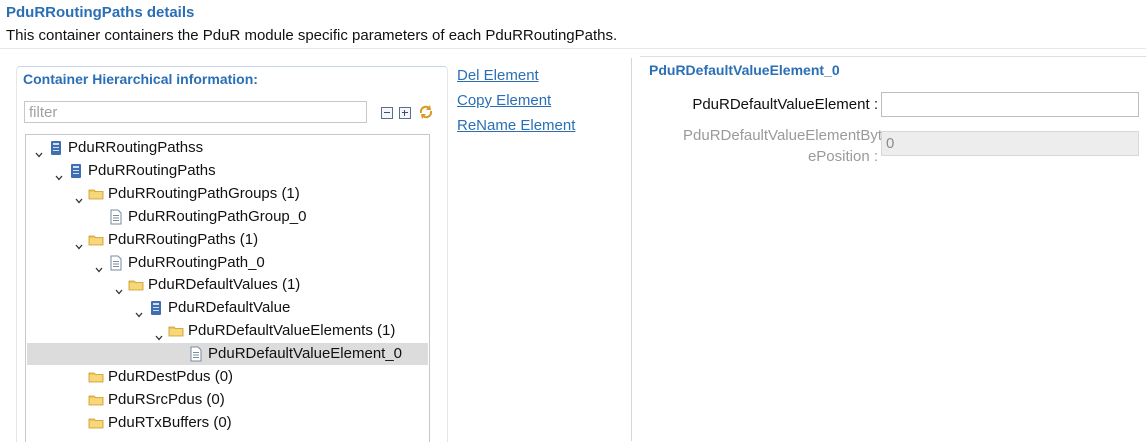 The height and width of the screenshot is (442, 1146). What do you see at coordinates (305, 354) in the screenshot?
I see `tree-item-label: PduRDefaultValueElement_0` at bounding box center [305, 354].